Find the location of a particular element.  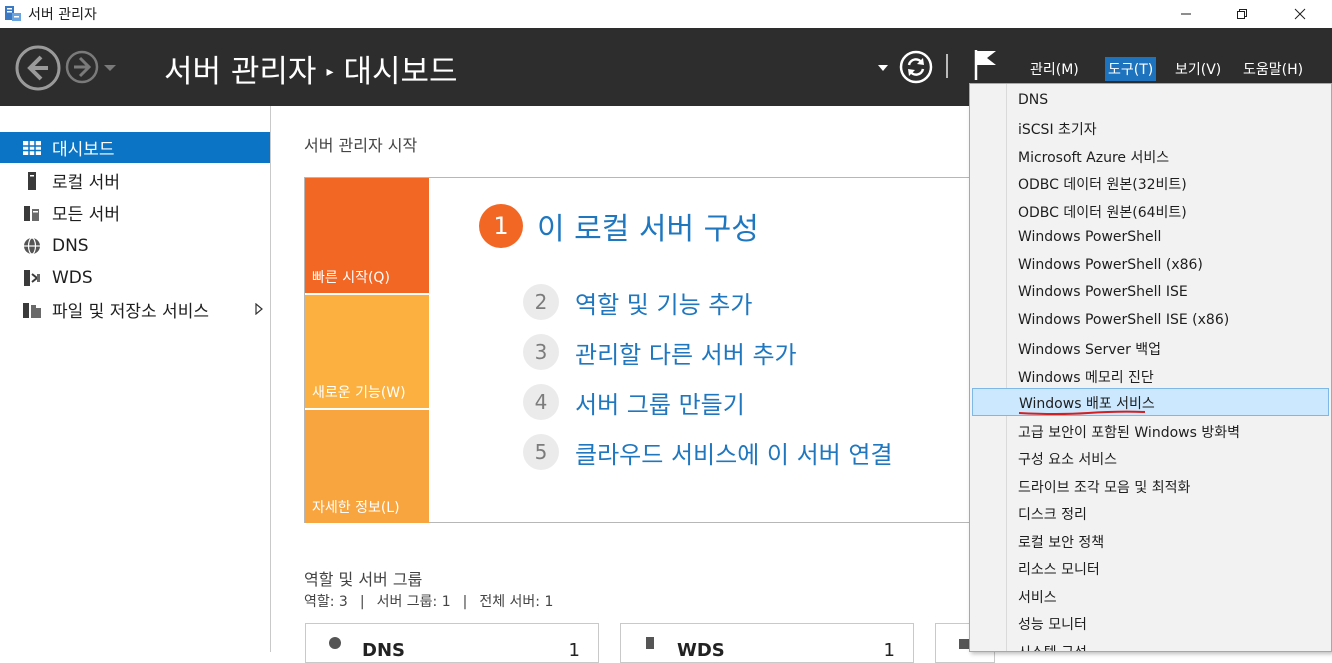

all-servers-icon is located at coordinates (31, 213).